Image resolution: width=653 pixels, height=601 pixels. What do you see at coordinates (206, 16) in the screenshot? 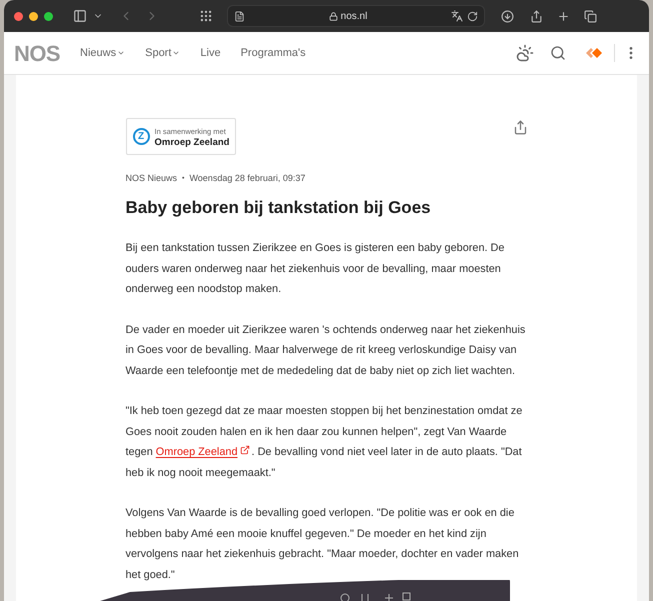
I see `grid-icon` at bounding box center [206, 16].